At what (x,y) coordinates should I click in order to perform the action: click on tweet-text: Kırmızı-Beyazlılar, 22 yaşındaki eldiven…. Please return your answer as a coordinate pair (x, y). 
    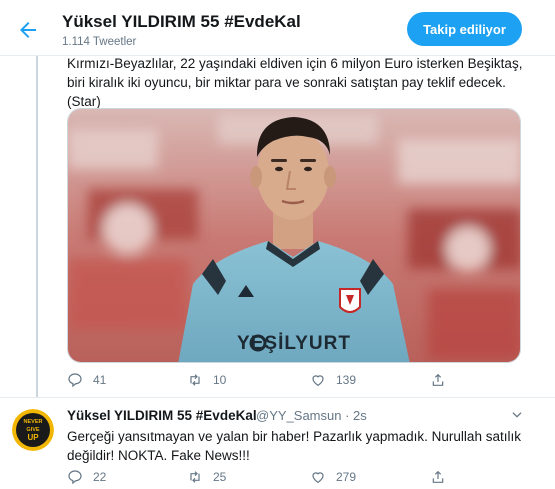
    Looking at the image, I should click on (302, 82).